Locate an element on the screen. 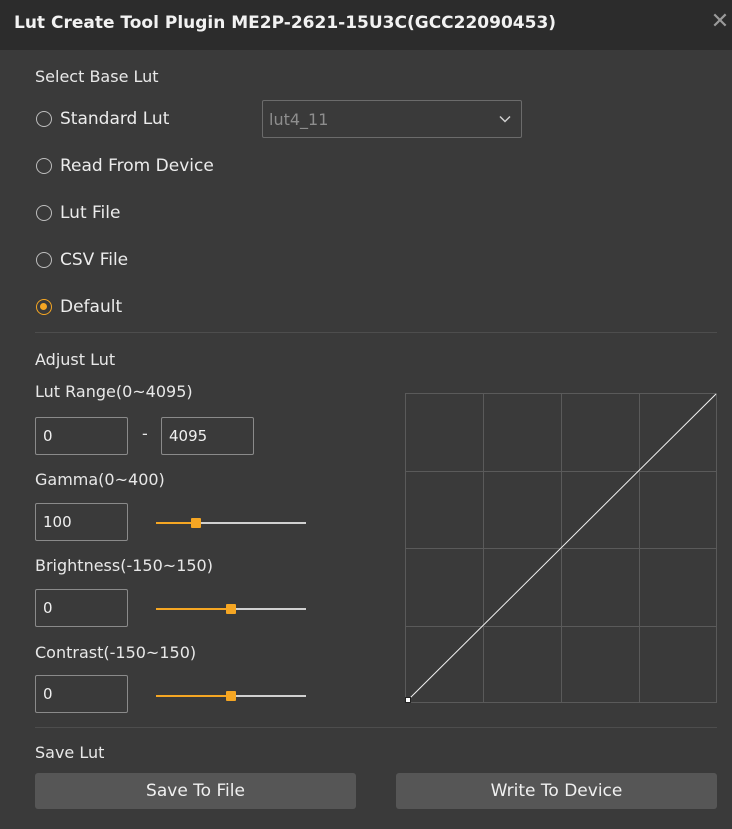  contrast-label: Contrast(-150~150) is located at coordinates (116, 652).